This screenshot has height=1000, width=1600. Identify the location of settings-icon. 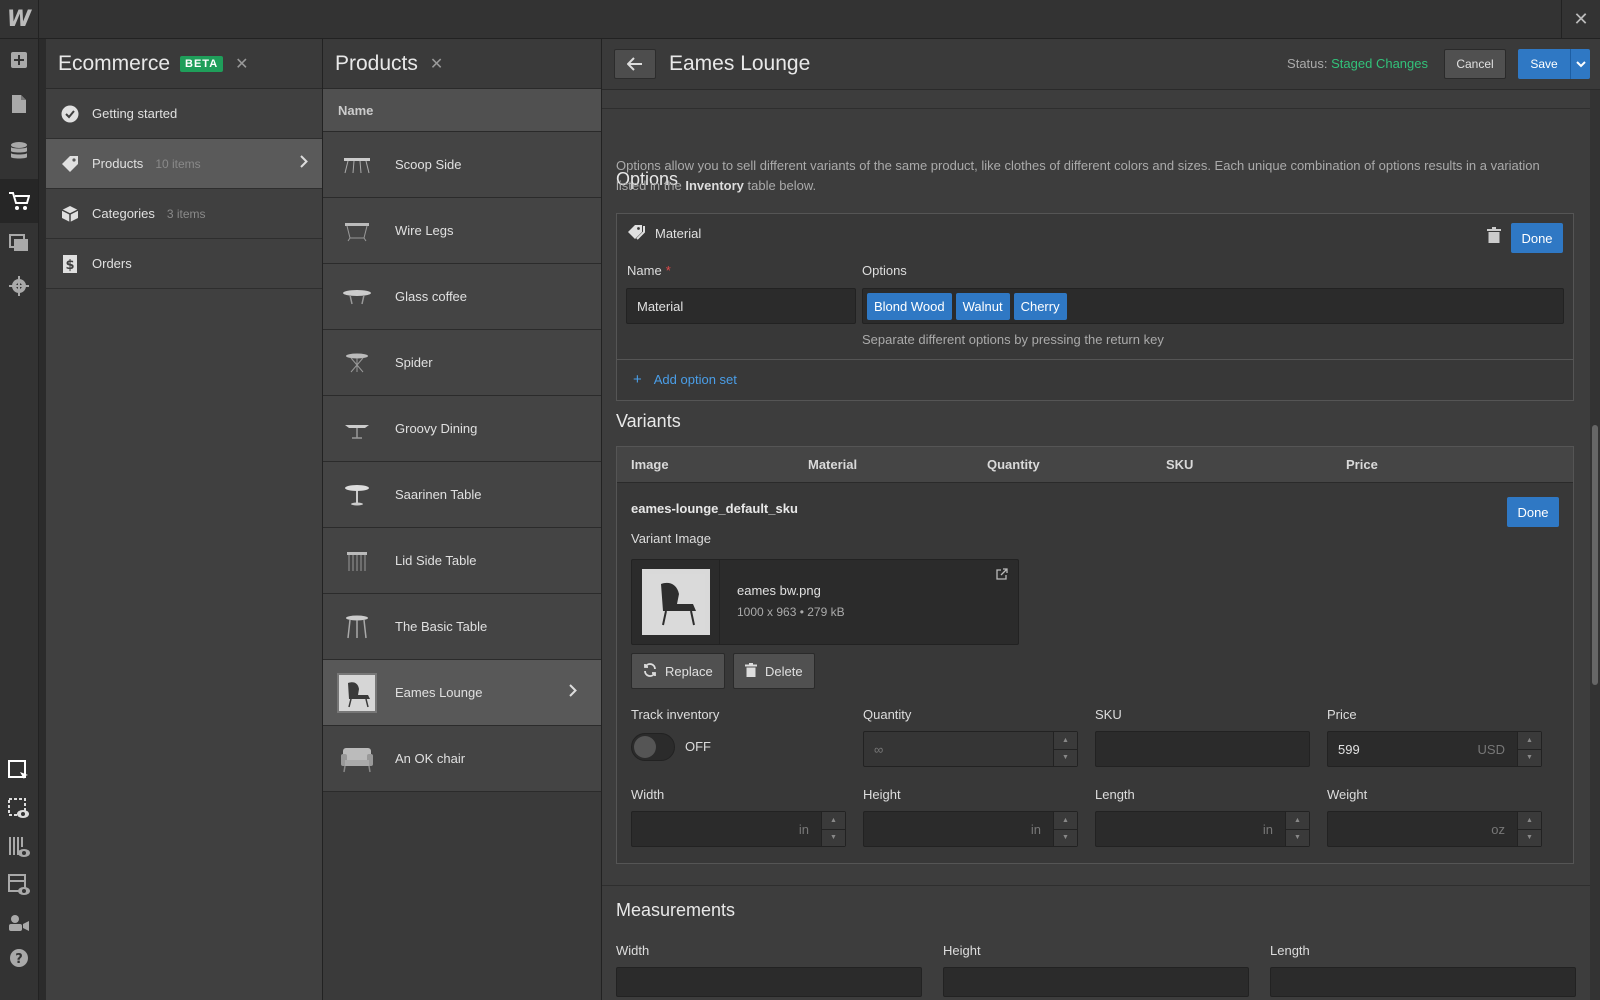
(19, 286).